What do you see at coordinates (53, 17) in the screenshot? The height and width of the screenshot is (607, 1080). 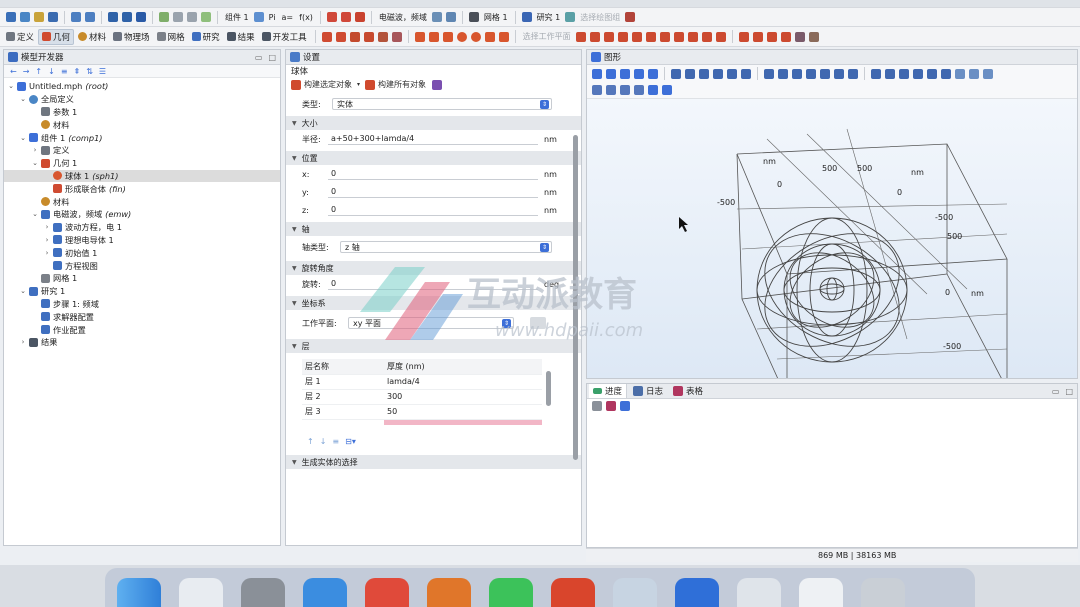 I see `save-icon` at bounding box center [53, 17].